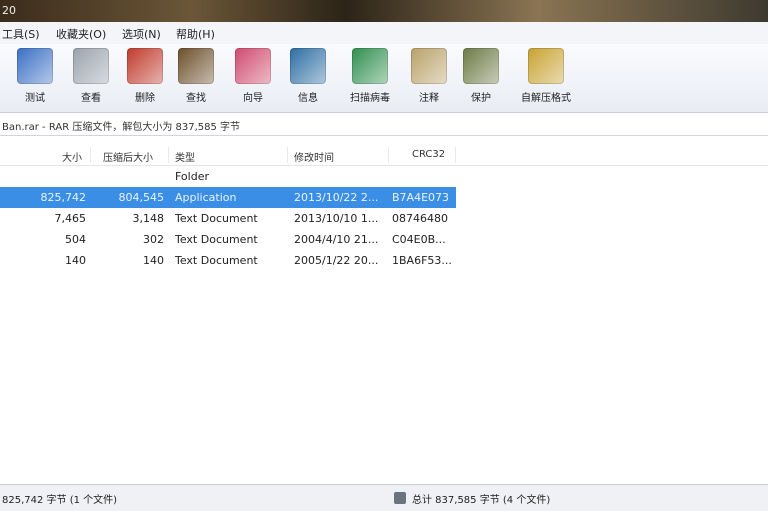  Describe the element at coordinates (253, 98) in the screenshot. I see `wizard-label: 向导` at that location.